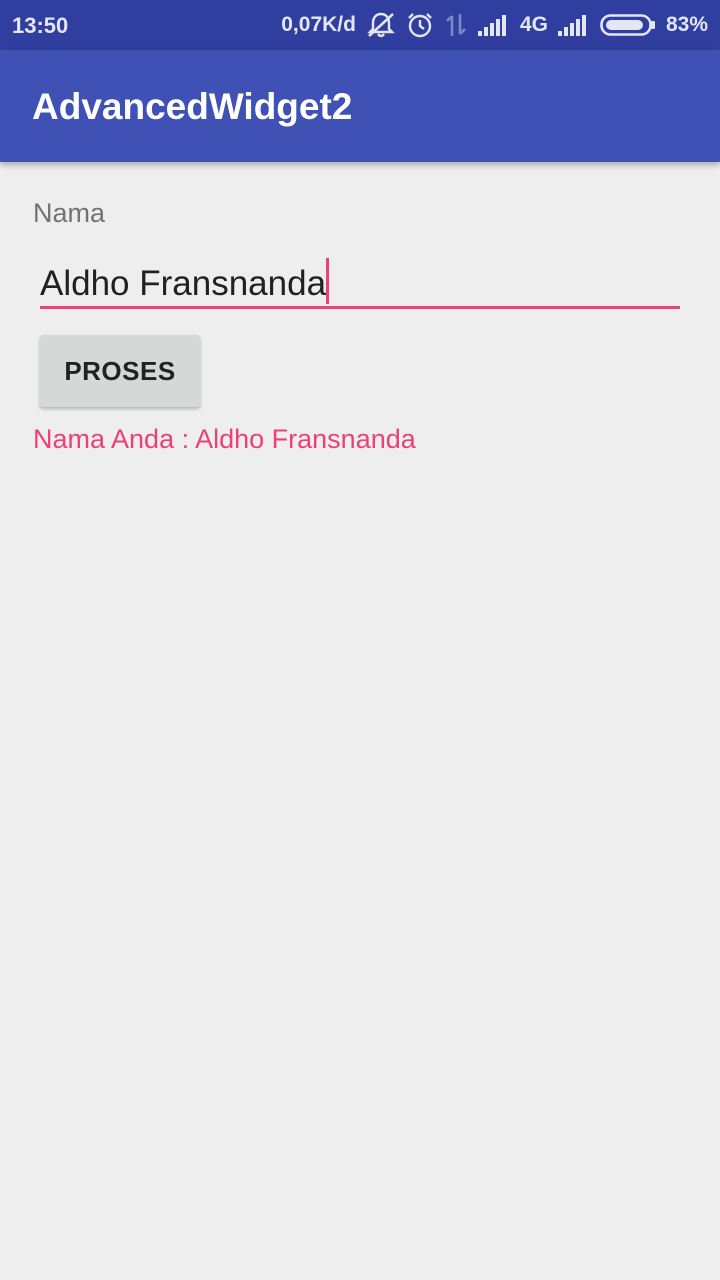 Image resolution: width=720 pixels, height=1280 pixels. What do you see at coordinates (533, 24) in the screenshot?
I see `network-type: 4G` at bounding box center [533, 24].